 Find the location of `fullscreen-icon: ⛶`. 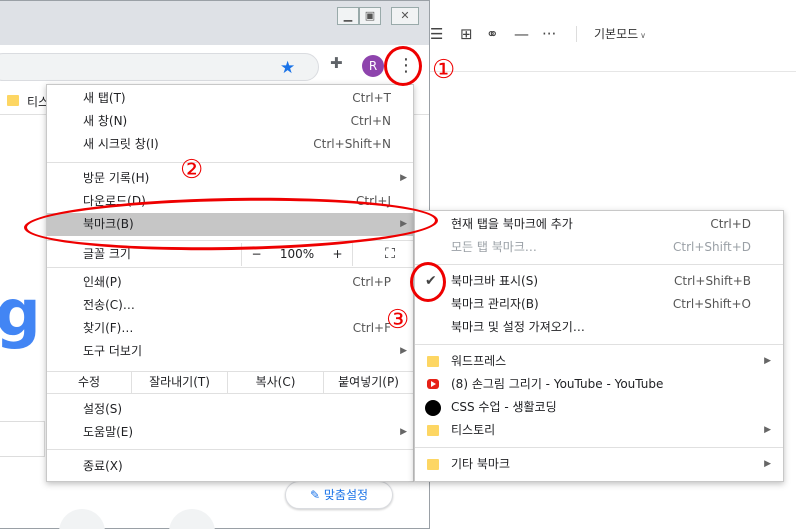

fullscreen-icon: ⛶ is located at coordinates (390, 254).